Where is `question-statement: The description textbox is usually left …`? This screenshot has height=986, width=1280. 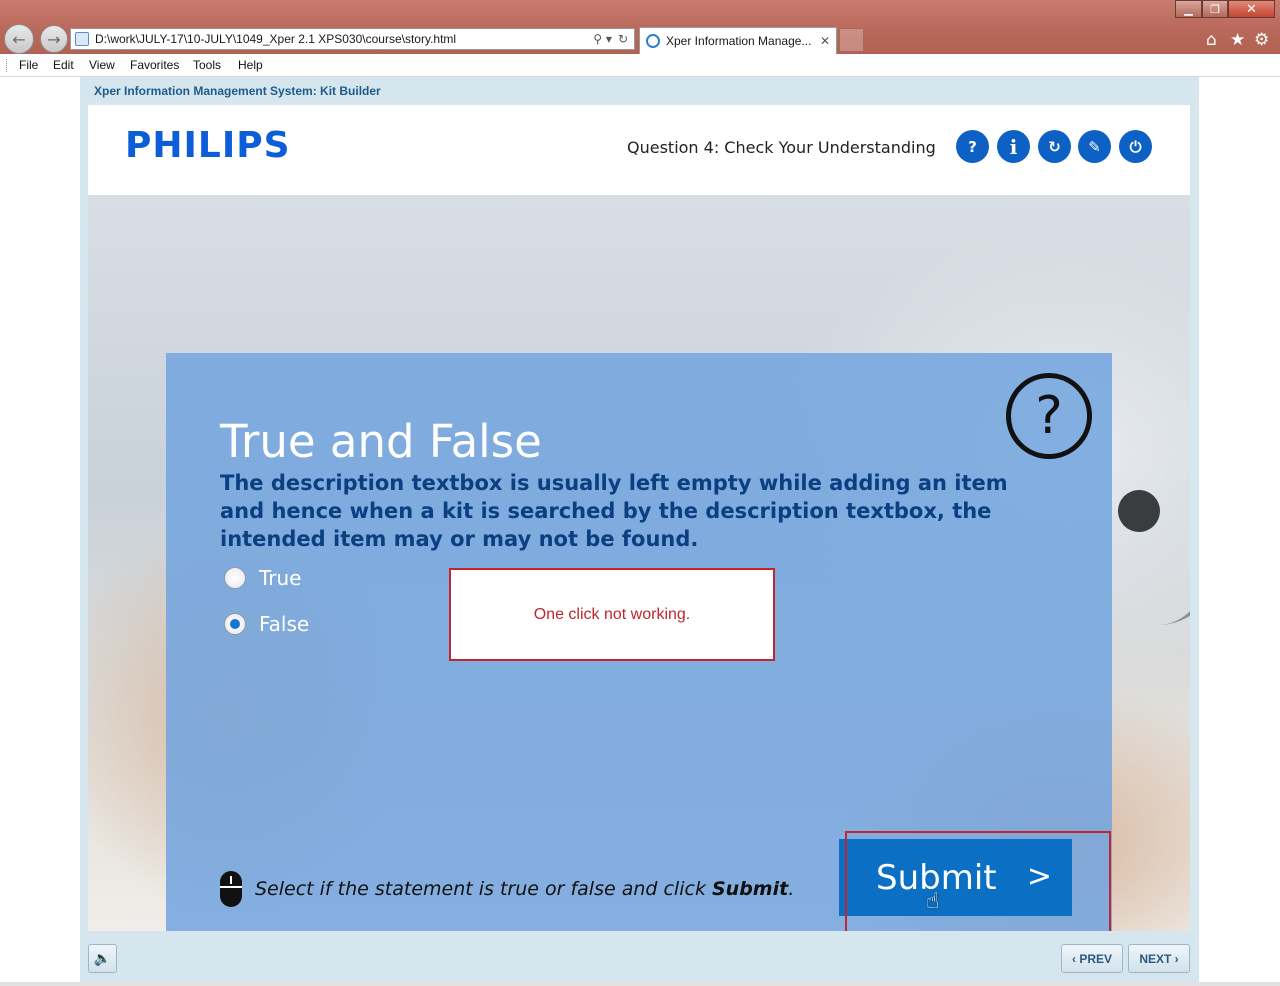
question-statement: The description textbox is usually left … is located at coordinates (614, 511).